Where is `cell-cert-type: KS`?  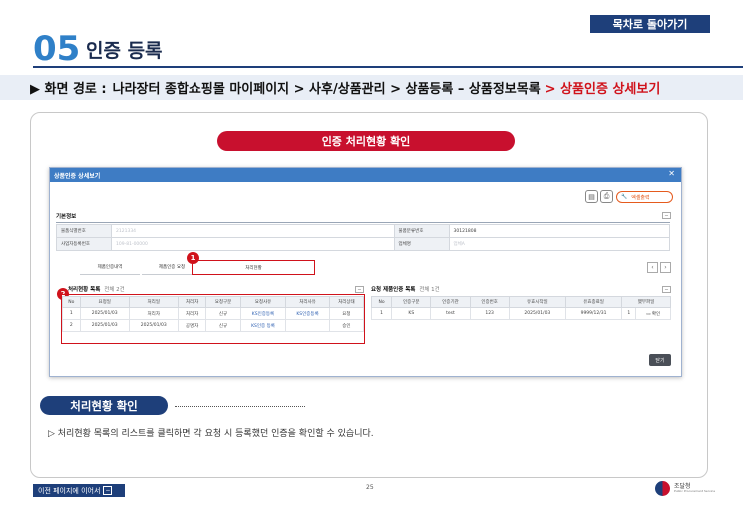
cell-cert-type: KS is located at coordinates (411, 313).